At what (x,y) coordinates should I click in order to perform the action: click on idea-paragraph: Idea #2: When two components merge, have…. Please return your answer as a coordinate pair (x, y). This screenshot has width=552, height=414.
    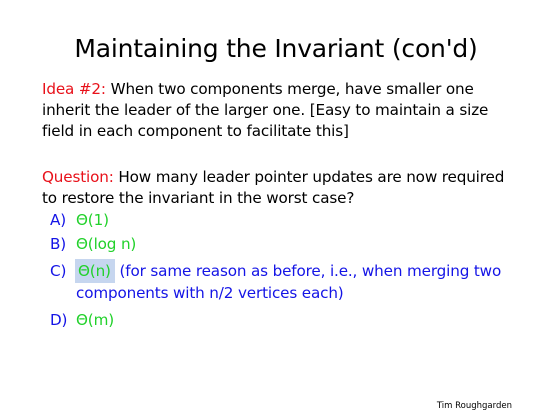
    Looking at the image, I should click on (277, 110).